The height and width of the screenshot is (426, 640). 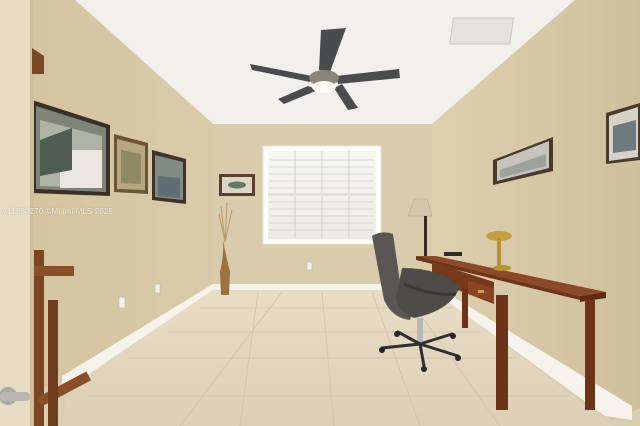 What do you see at coordinates (309, 266) in the screenshot?
I see `outlet-back` at bounding box center [309, 266].